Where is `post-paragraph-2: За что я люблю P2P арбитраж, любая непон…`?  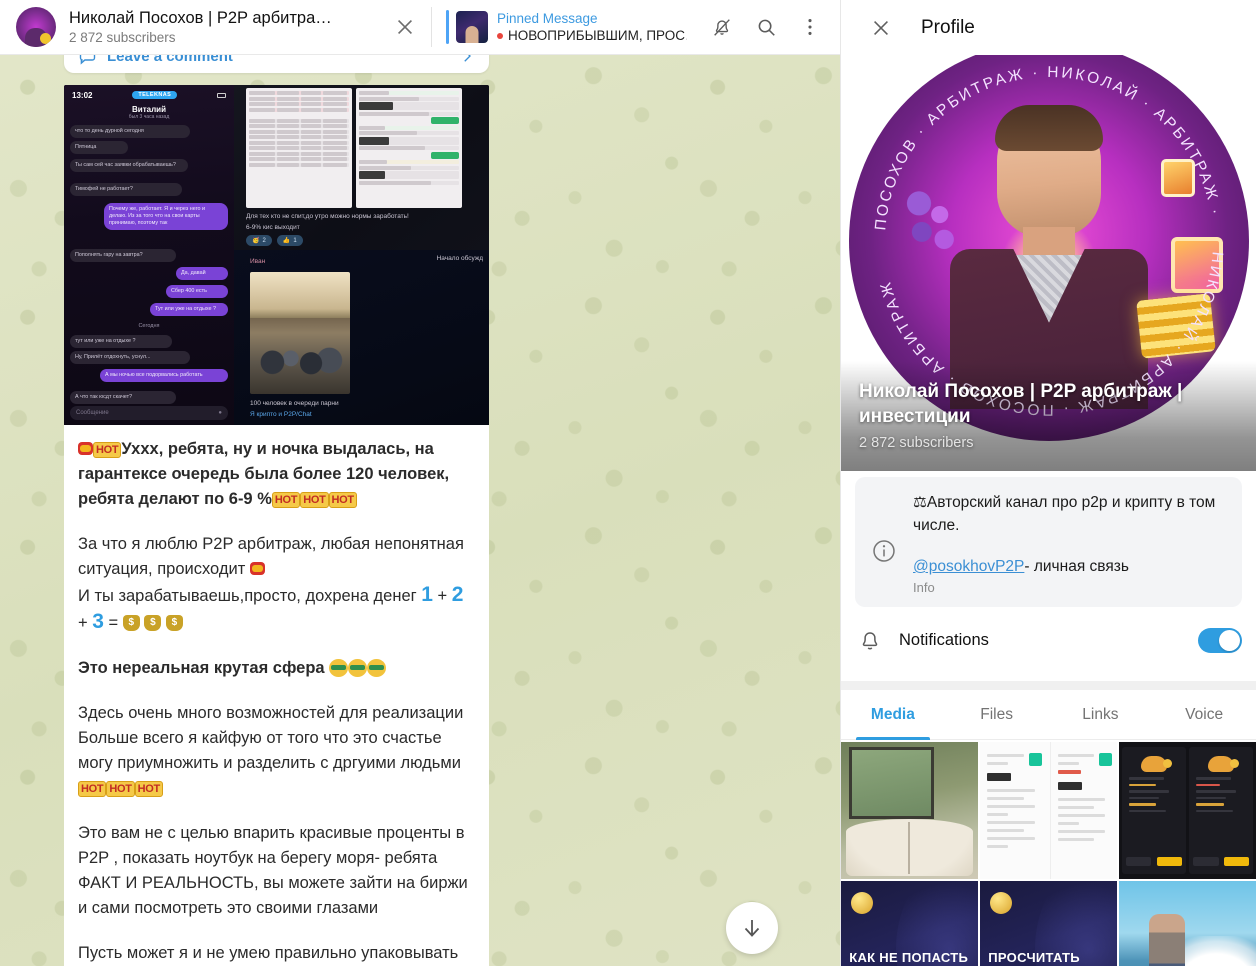 post-paragraph-2: За что я люблю P2P арбитраж, любая непон… is located at coordinates (276, 584).